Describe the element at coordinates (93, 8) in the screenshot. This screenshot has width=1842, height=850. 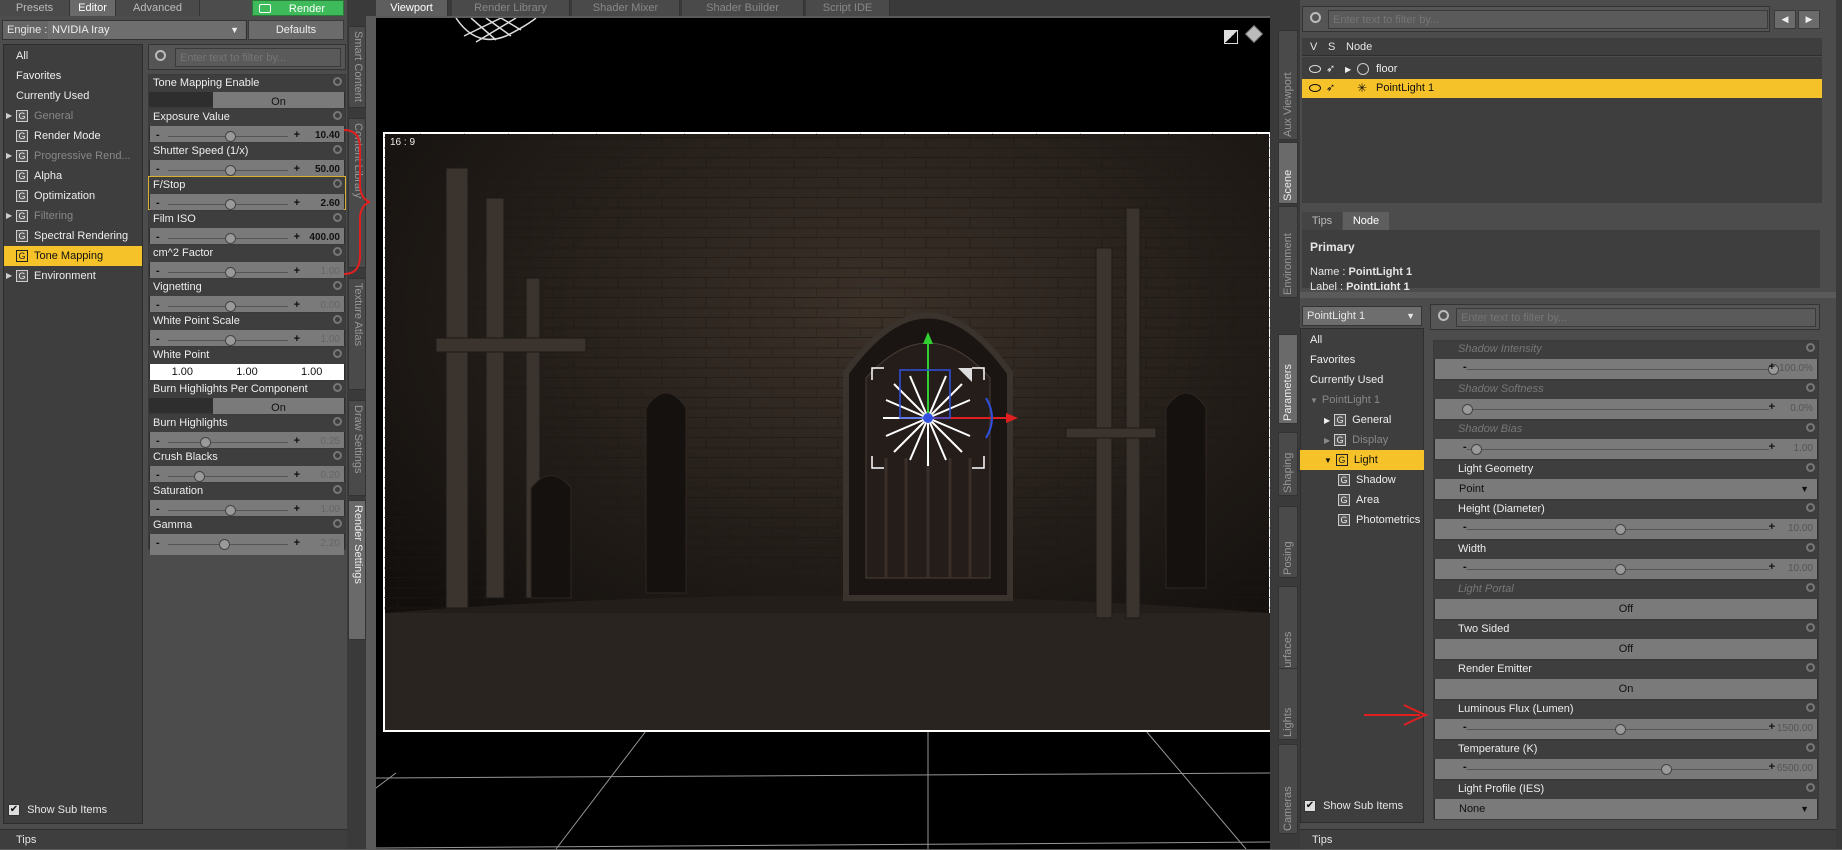
I see `tab-editor: Editor` at that location.